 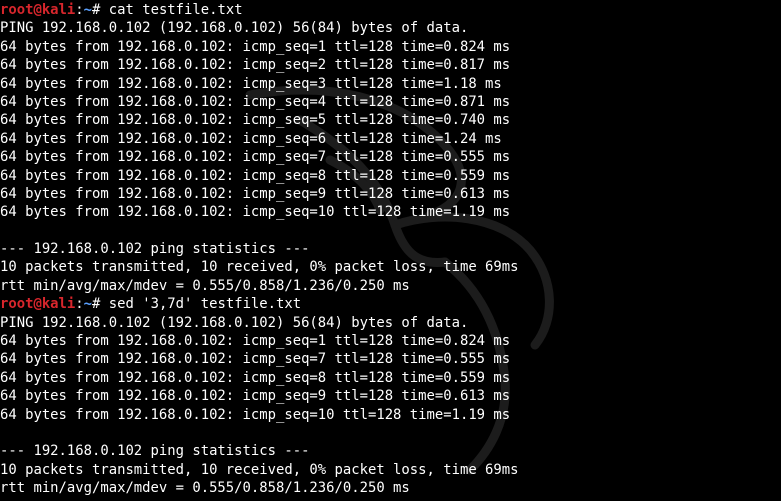 I want to click on prompt-line: root@kali:~# cat testfile.txt, so click(x=259, y=10).